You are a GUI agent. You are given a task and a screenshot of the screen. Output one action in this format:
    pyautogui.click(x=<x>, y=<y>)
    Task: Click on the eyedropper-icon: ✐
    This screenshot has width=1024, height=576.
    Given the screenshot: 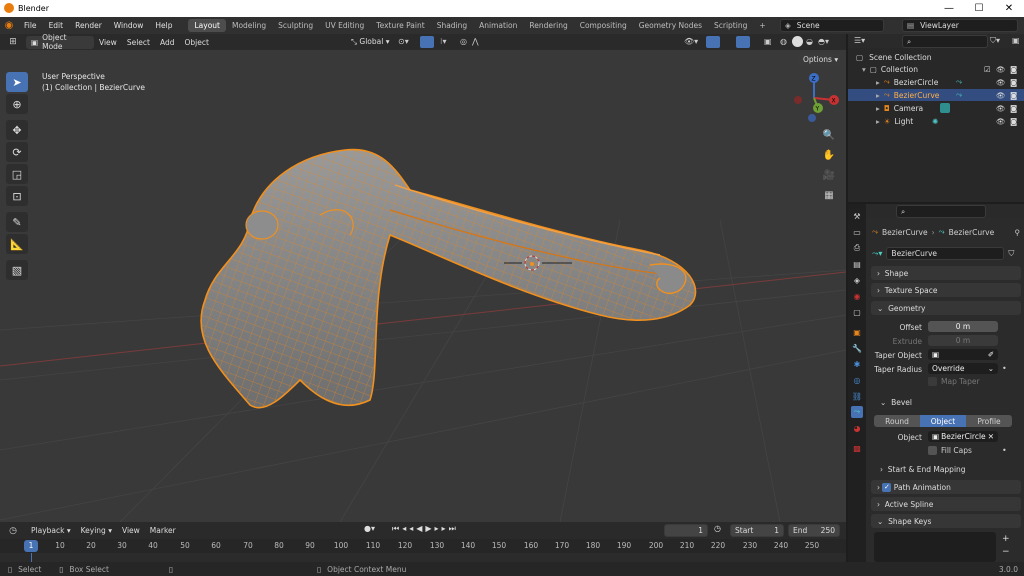 What is the action you would take?
    pyautogui.click(x=991, y=354)
    